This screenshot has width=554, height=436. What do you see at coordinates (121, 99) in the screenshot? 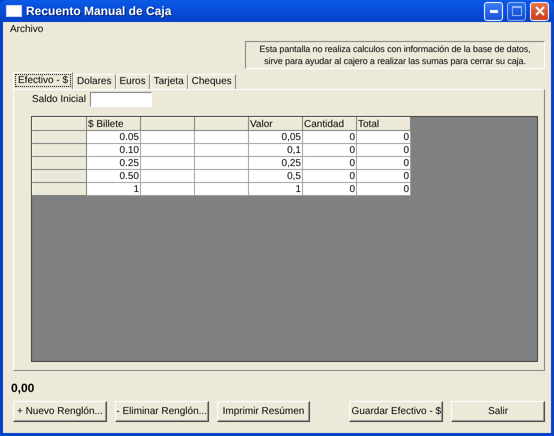
I see `input-field` at bounding box center [121, 99].